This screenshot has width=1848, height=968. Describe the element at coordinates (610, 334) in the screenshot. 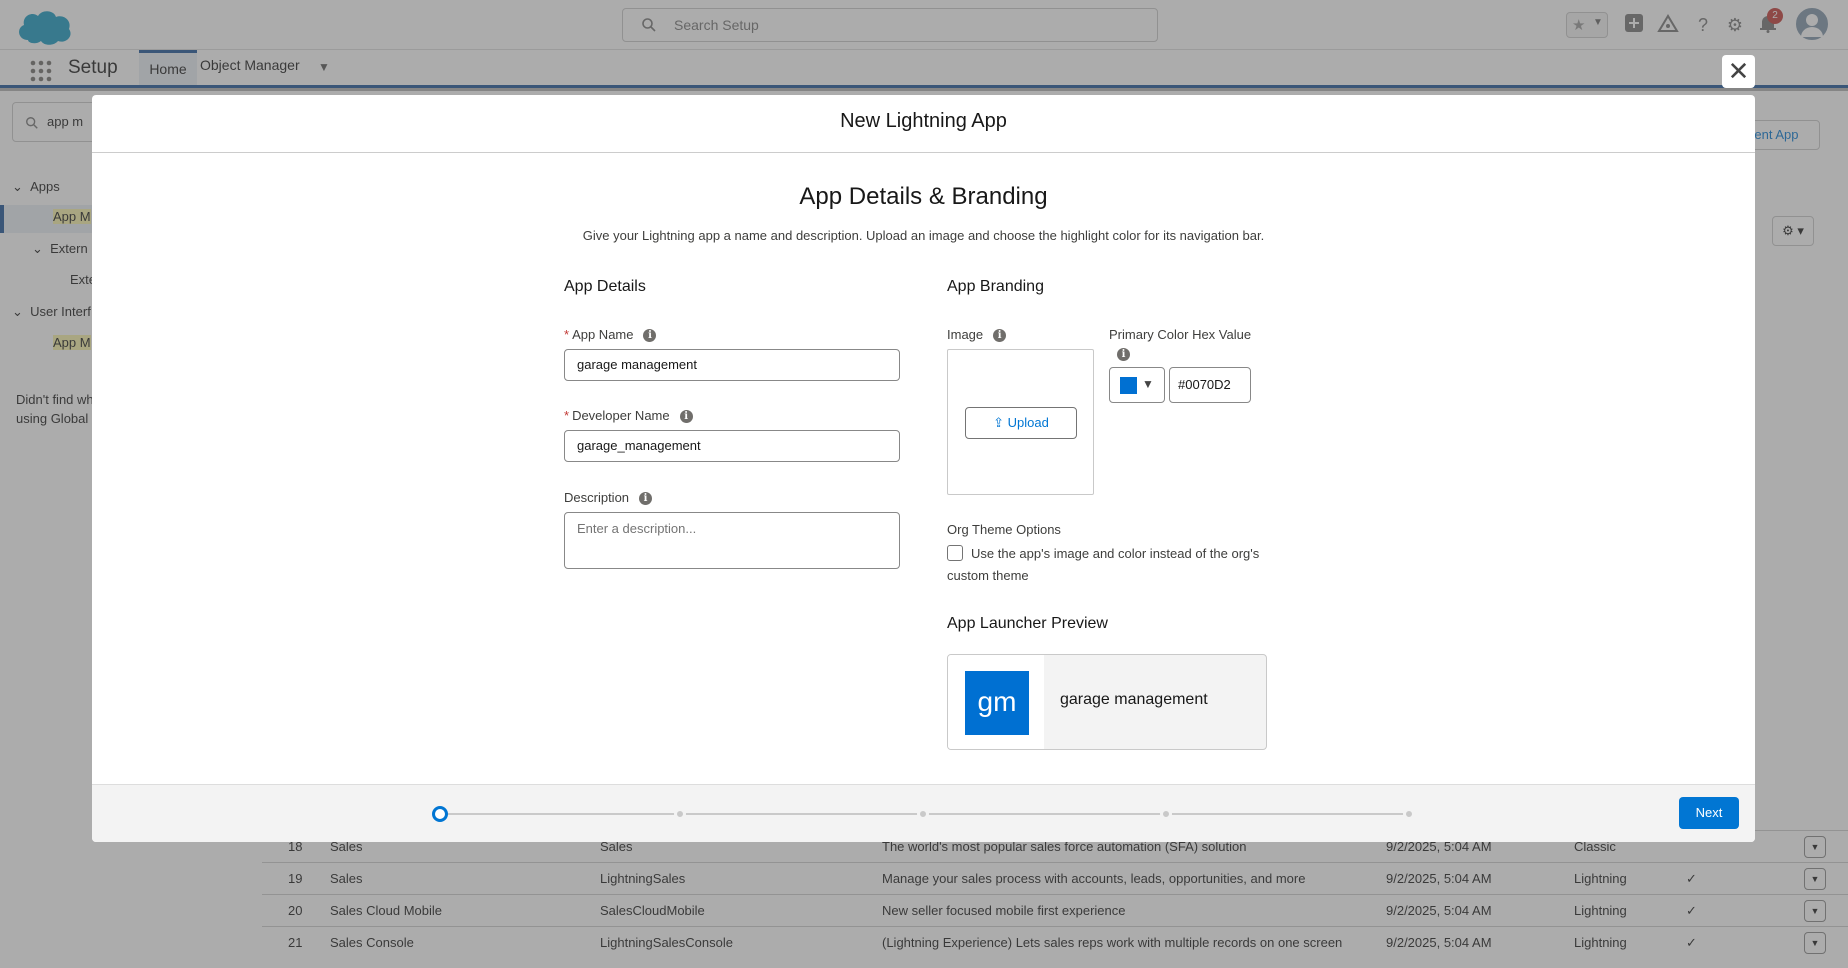

I see `app-name-label: * App Name i` at that location.